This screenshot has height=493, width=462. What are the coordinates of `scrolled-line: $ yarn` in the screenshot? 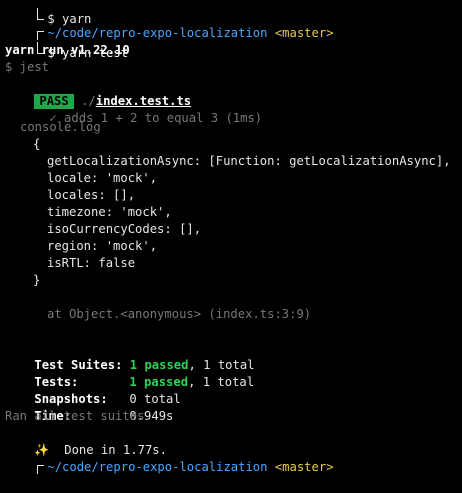 It's located at (231, 13).